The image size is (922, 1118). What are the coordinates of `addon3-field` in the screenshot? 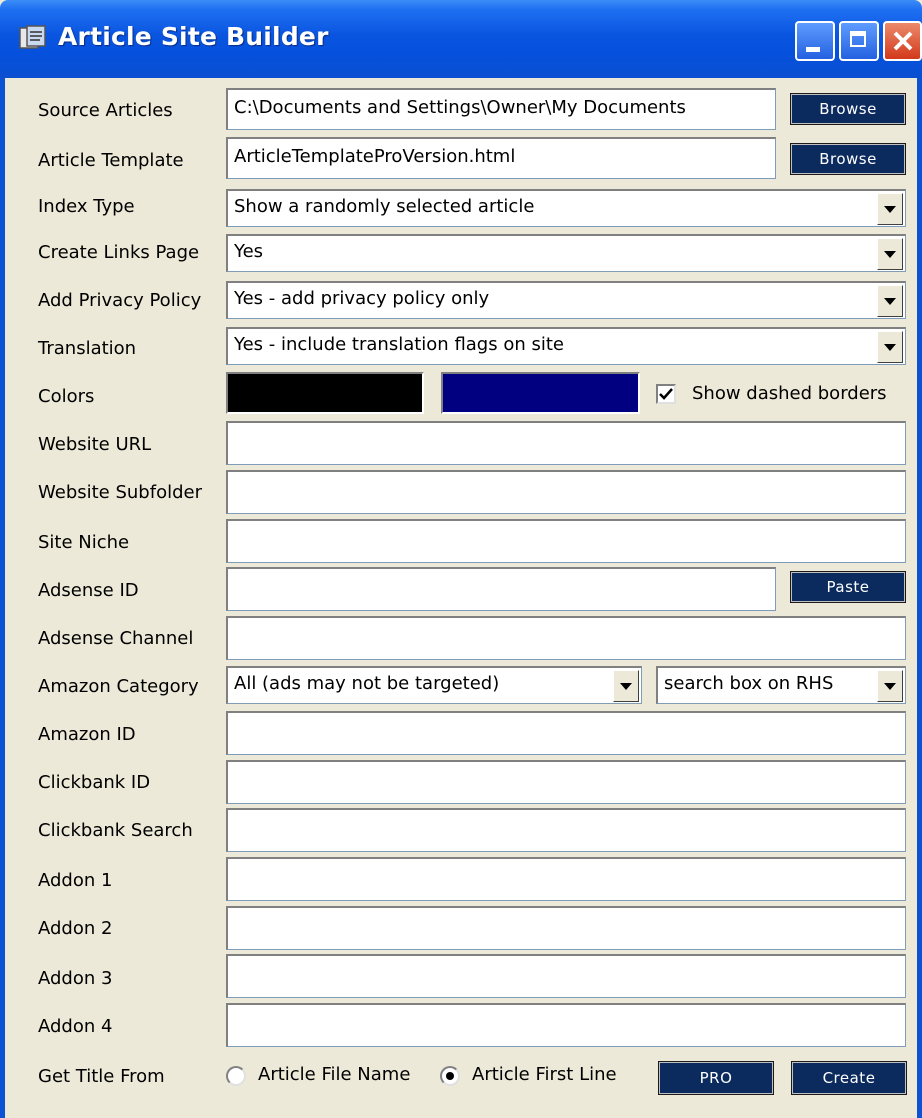 It's located at (566, 976).